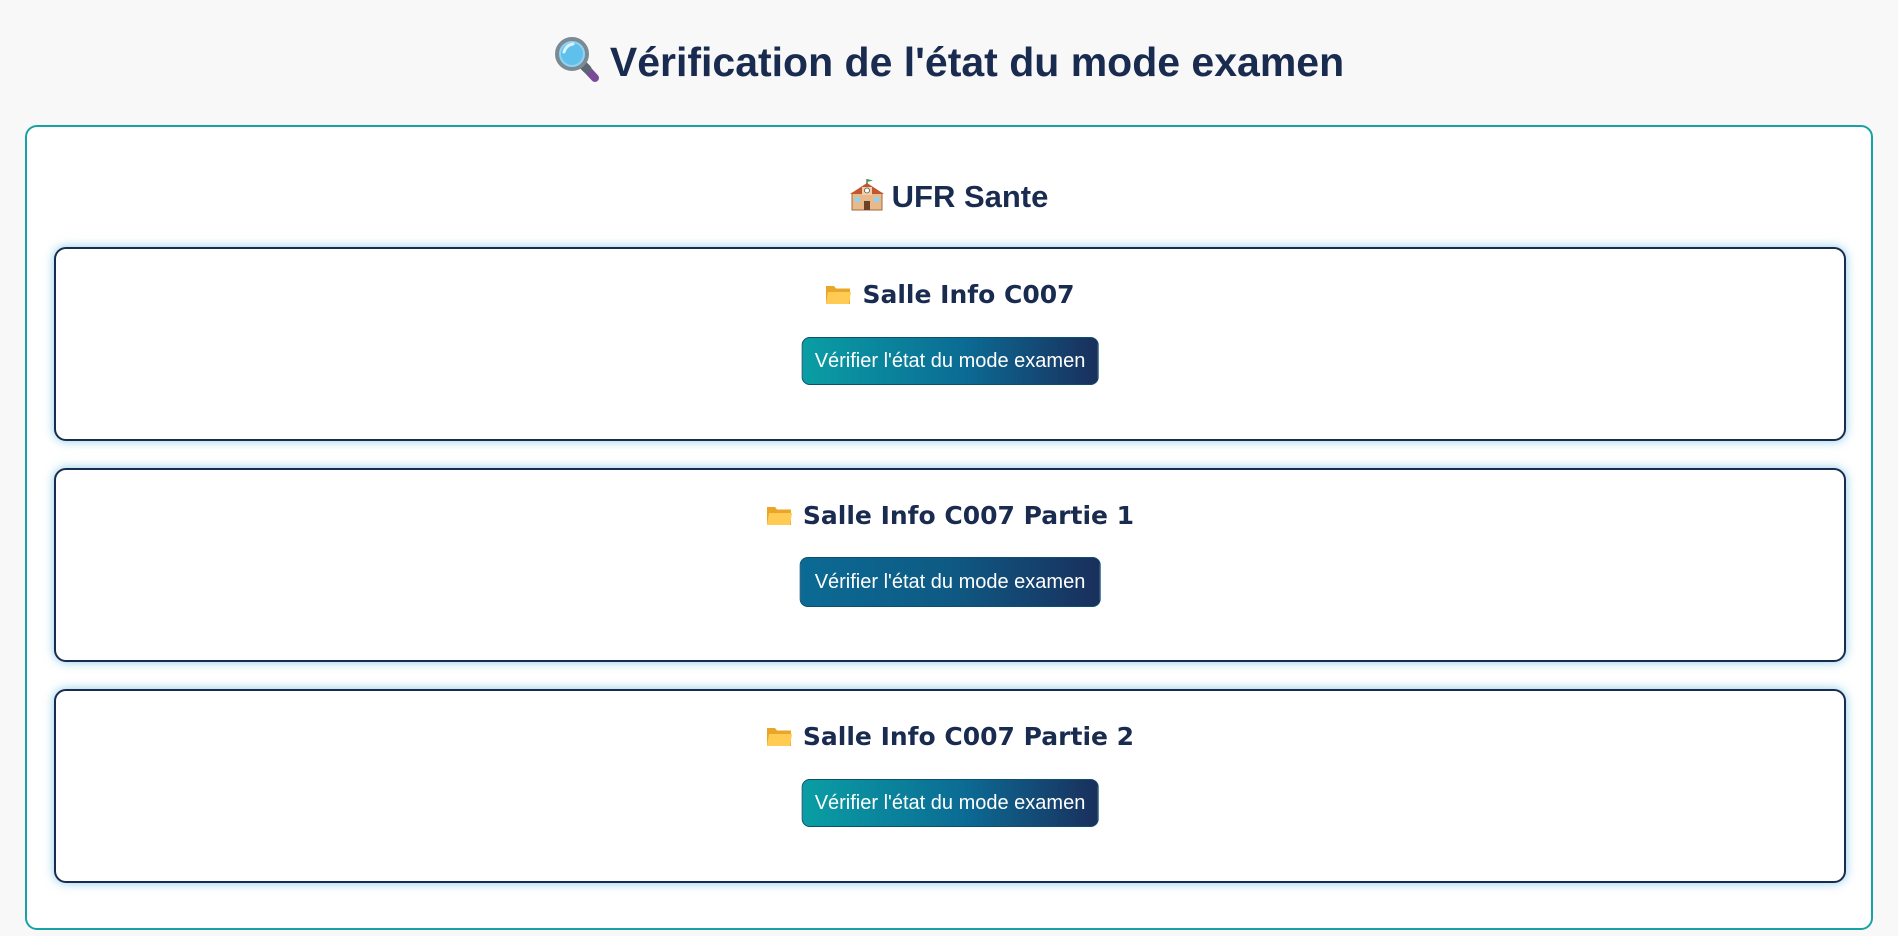 The height and width of the screenshot is (936, 1898). What do you see at coordinates (977, 62) in the screenshot?
I see `page-title-text: Vérification de l'état du mode examen` at bounding box center [977, 62].